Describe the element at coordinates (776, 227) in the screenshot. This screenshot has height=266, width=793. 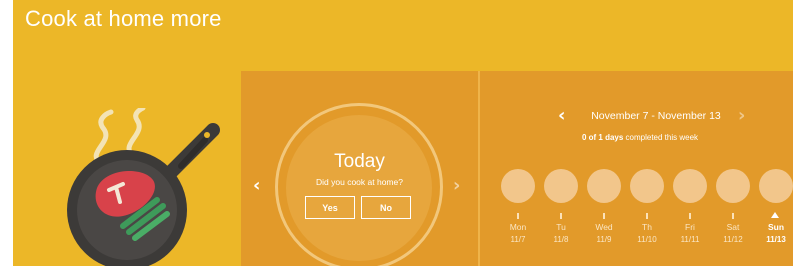
I see `day-name: Sun` at that location.